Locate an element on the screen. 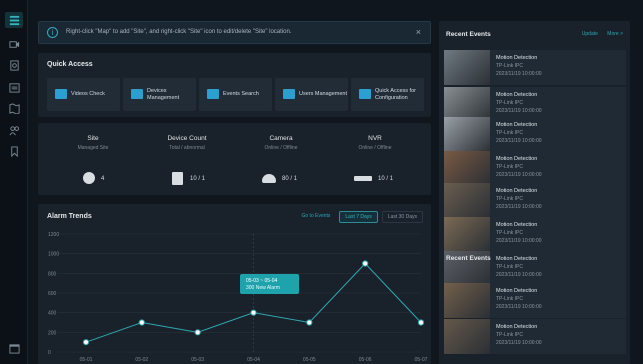  stat-subtitle: Managed Site is located at coordinates (93, 148).